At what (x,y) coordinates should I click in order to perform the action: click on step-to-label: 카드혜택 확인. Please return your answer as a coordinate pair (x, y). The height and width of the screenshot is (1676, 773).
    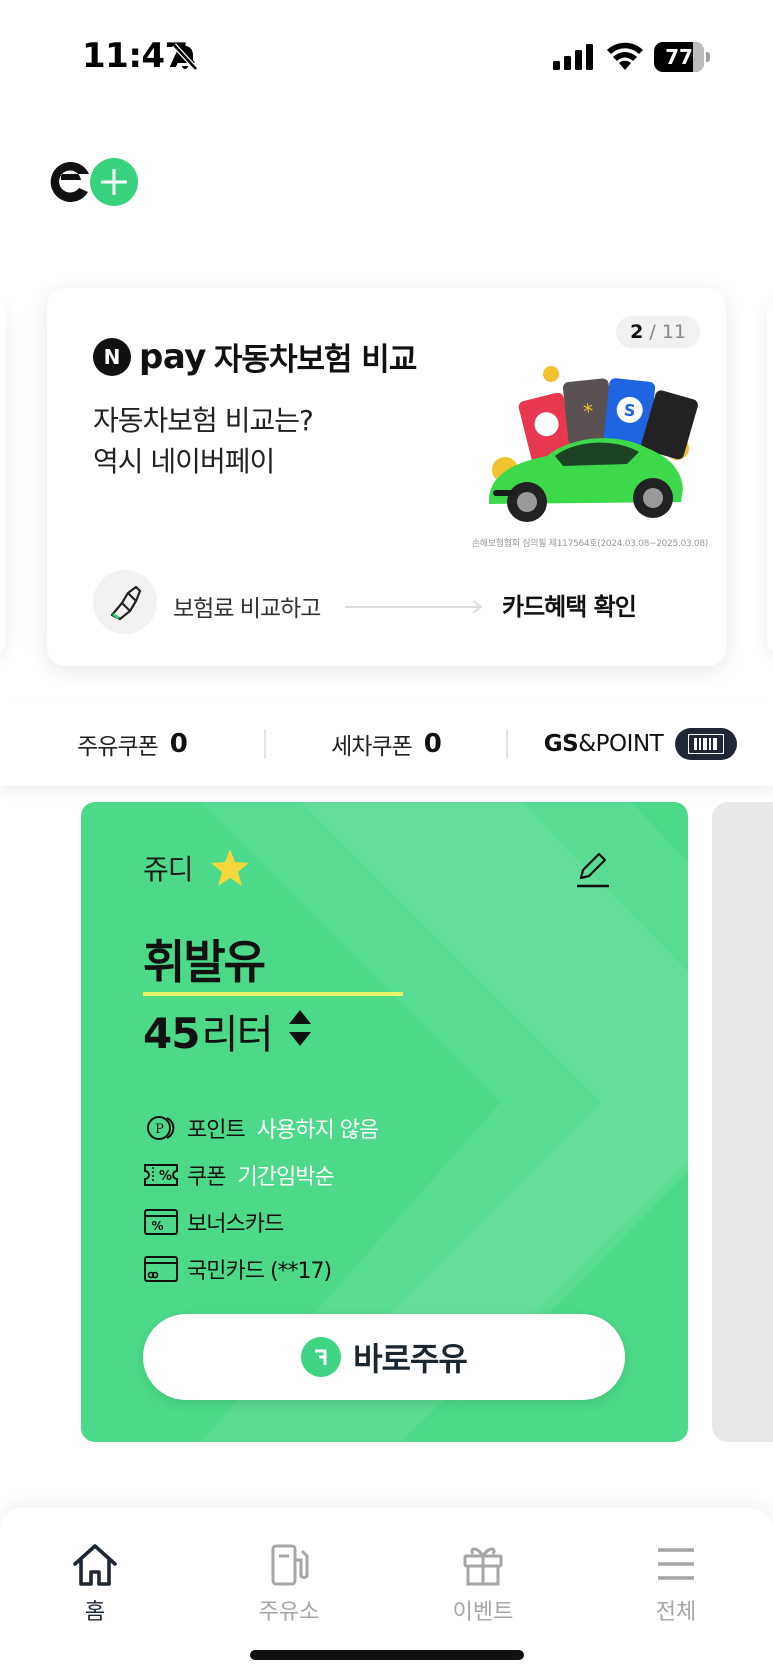
    Looking at the image, I should click on (569, 607).